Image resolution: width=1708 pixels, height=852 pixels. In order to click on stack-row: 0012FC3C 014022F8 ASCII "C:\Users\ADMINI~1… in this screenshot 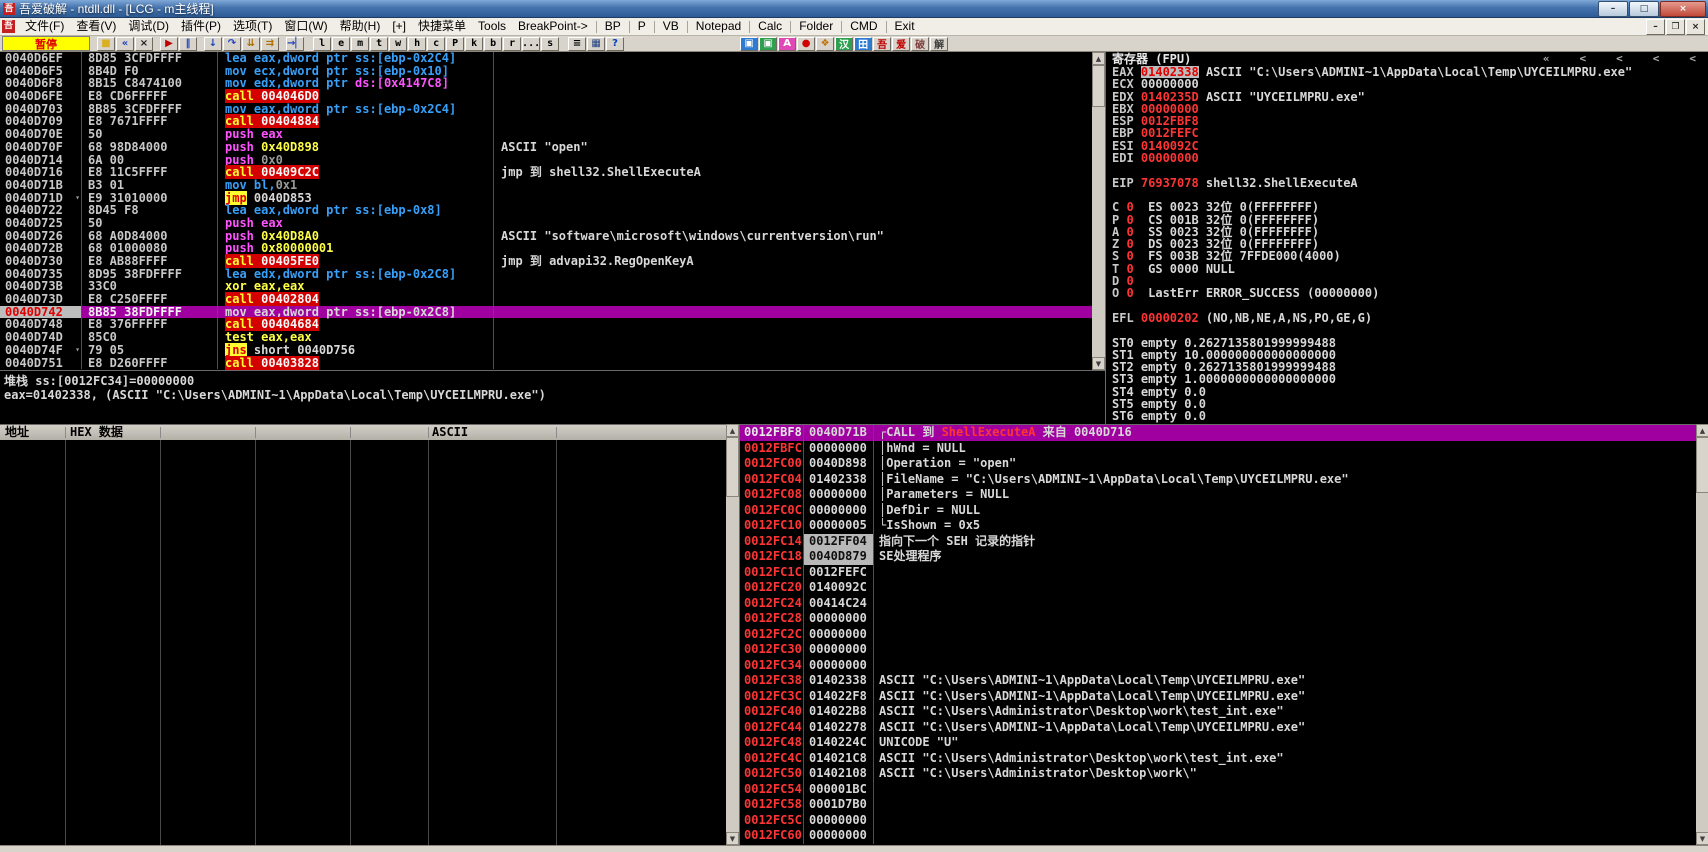, I will do `click(1218, 696)`.